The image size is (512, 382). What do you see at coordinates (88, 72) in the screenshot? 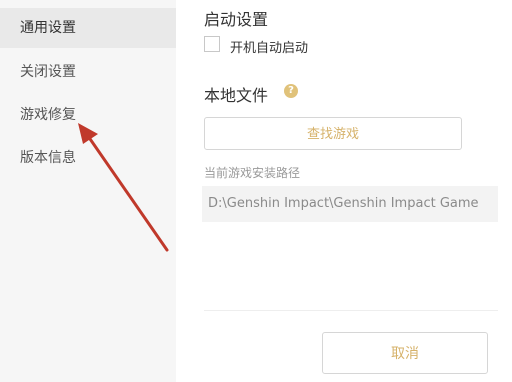
I see `sidebar-item-close-settings: 关闭设置` at bounding box center [88, 72].